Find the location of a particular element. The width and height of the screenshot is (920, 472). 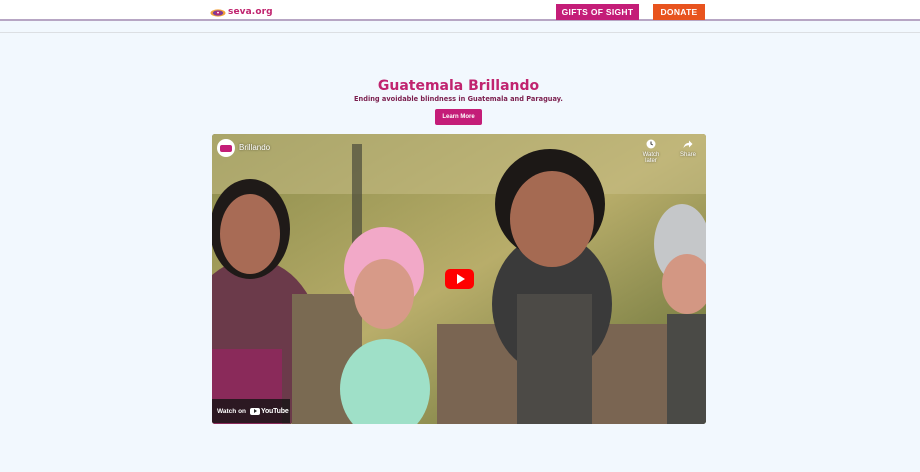

eye-logo-icon is located at coordinates (218, 13).